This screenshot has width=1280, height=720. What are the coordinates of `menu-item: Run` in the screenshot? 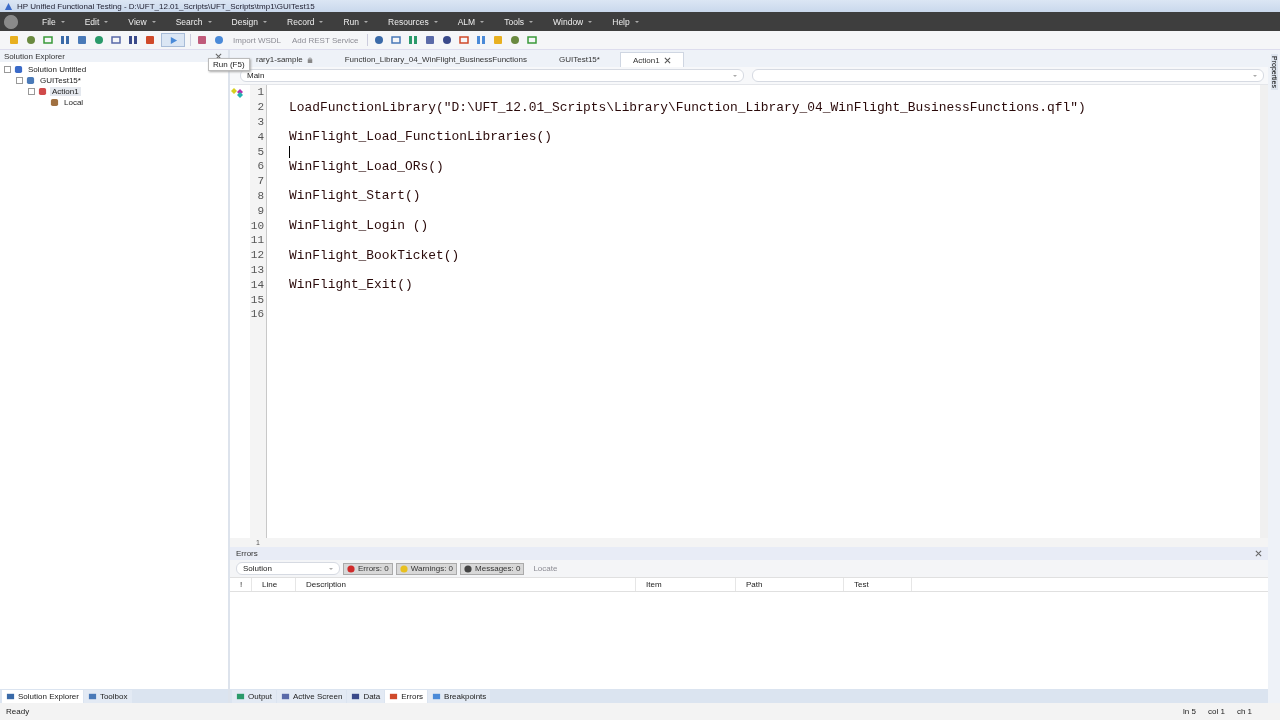 It's located at (357, 21).